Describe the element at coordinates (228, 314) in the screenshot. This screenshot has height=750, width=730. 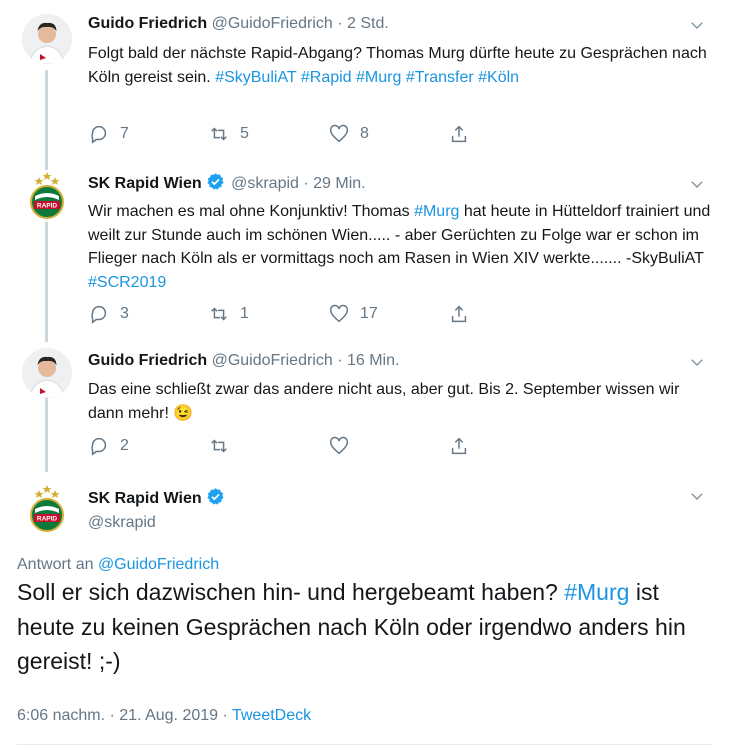
I see `retweet-button: 1` at that location.